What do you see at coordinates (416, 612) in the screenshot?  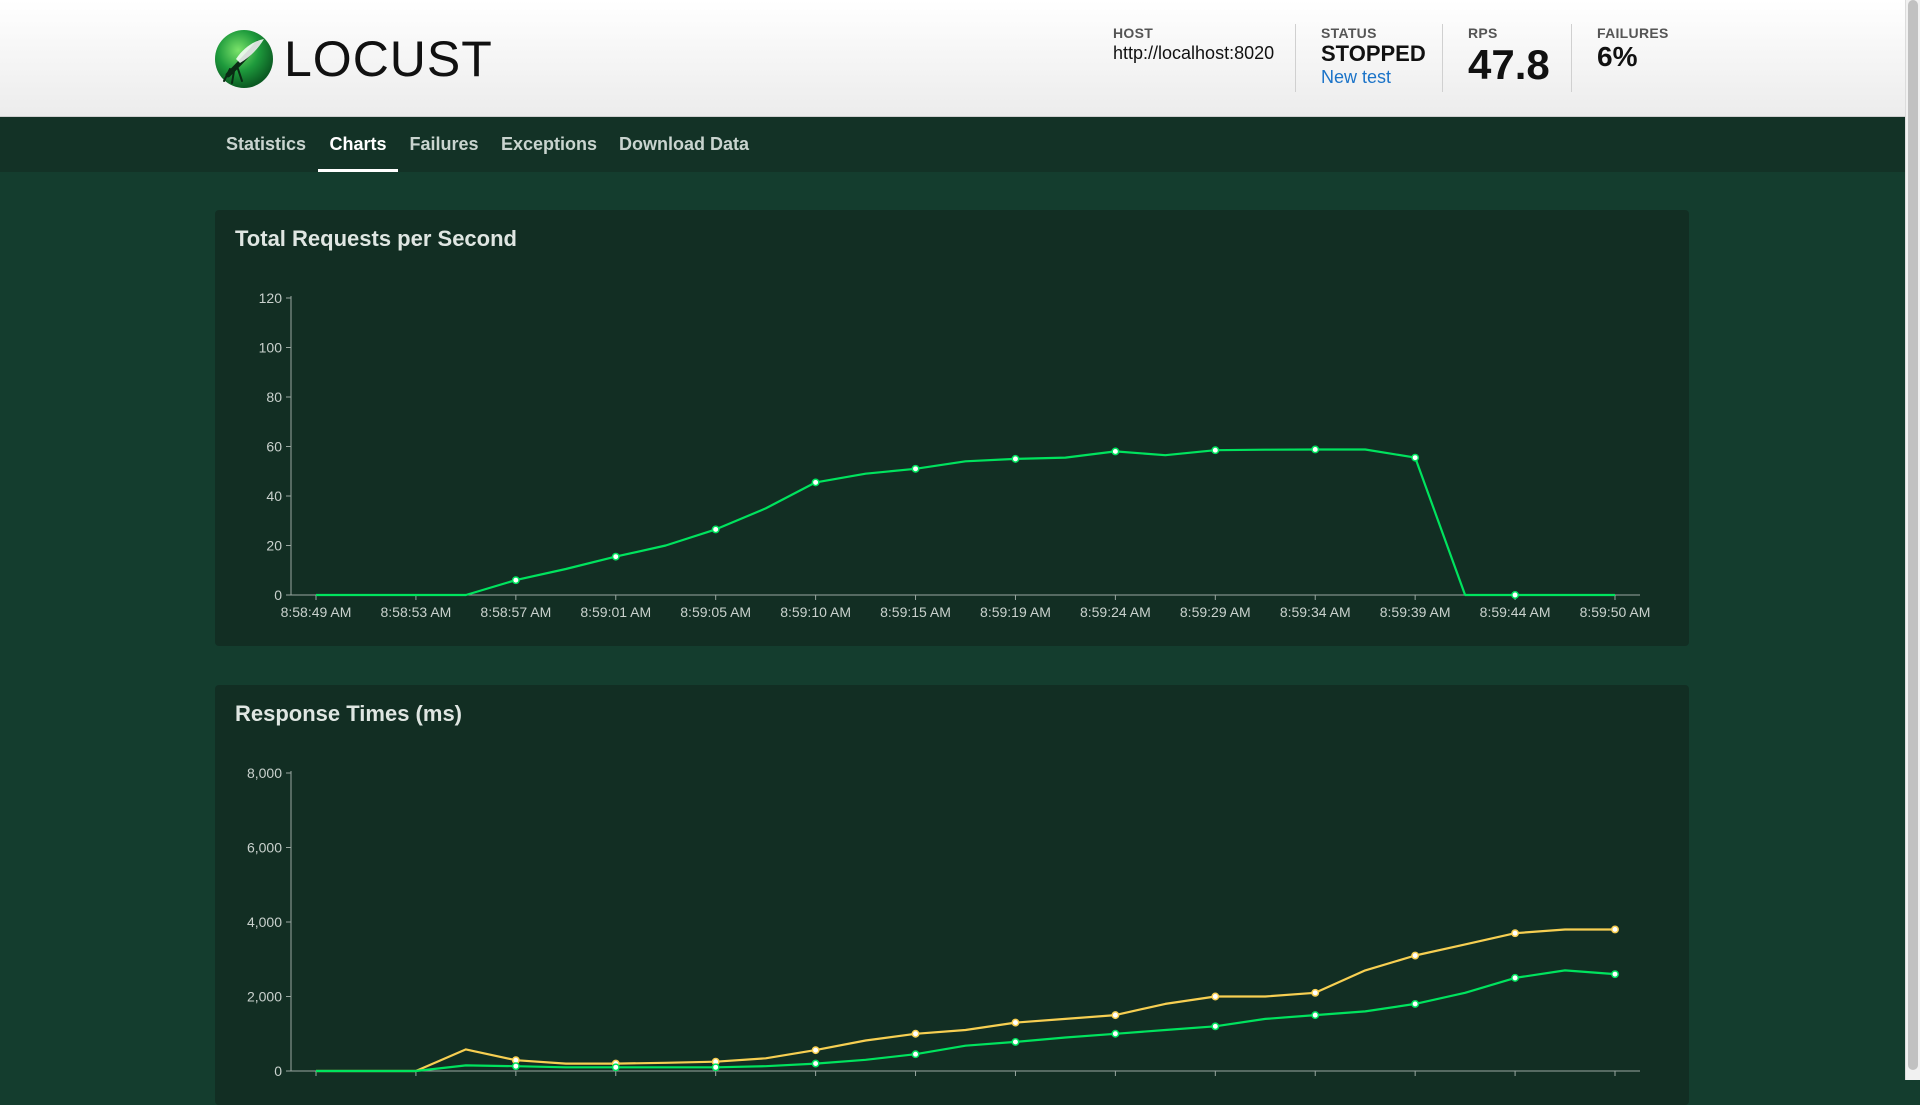 I see `x-tick-label: 8:58:53 AM` at bounding box center [416, 612].